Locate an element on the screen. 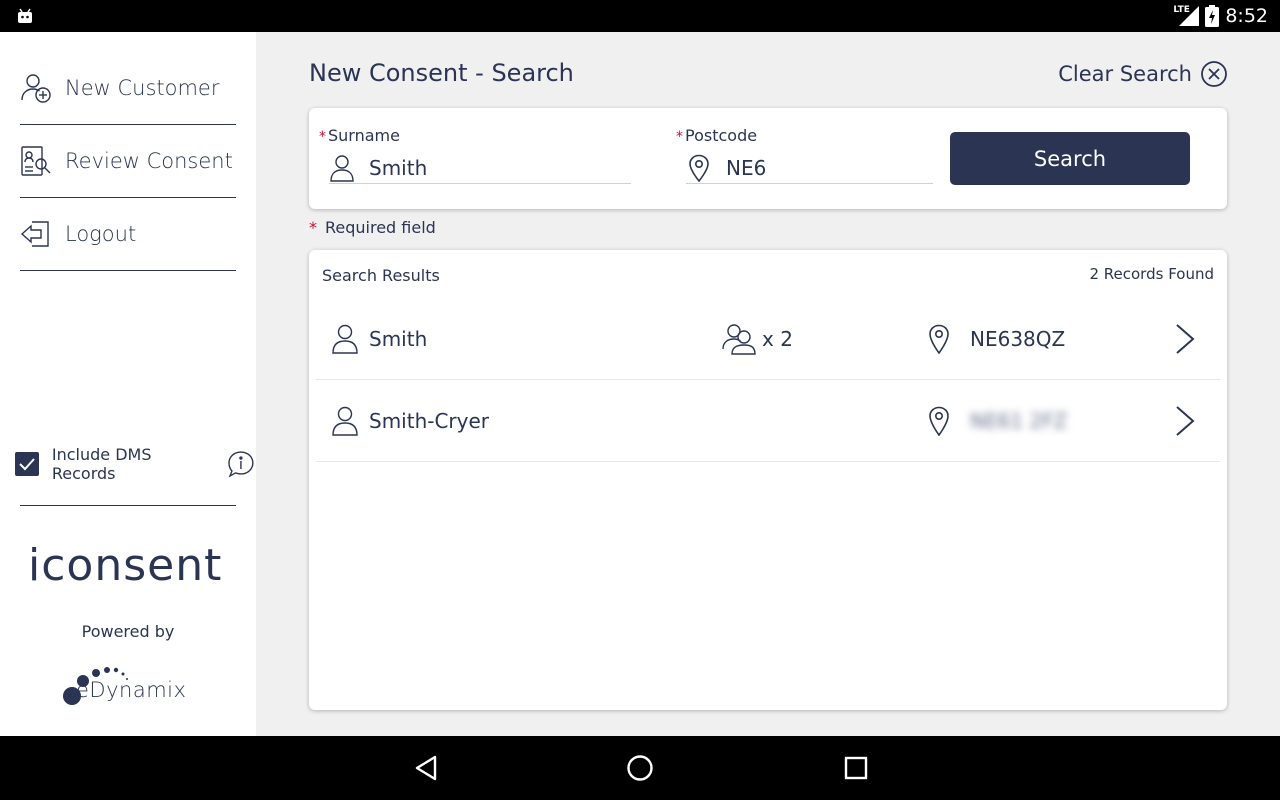  system-nav-bar is located at coordinates (640, 768).